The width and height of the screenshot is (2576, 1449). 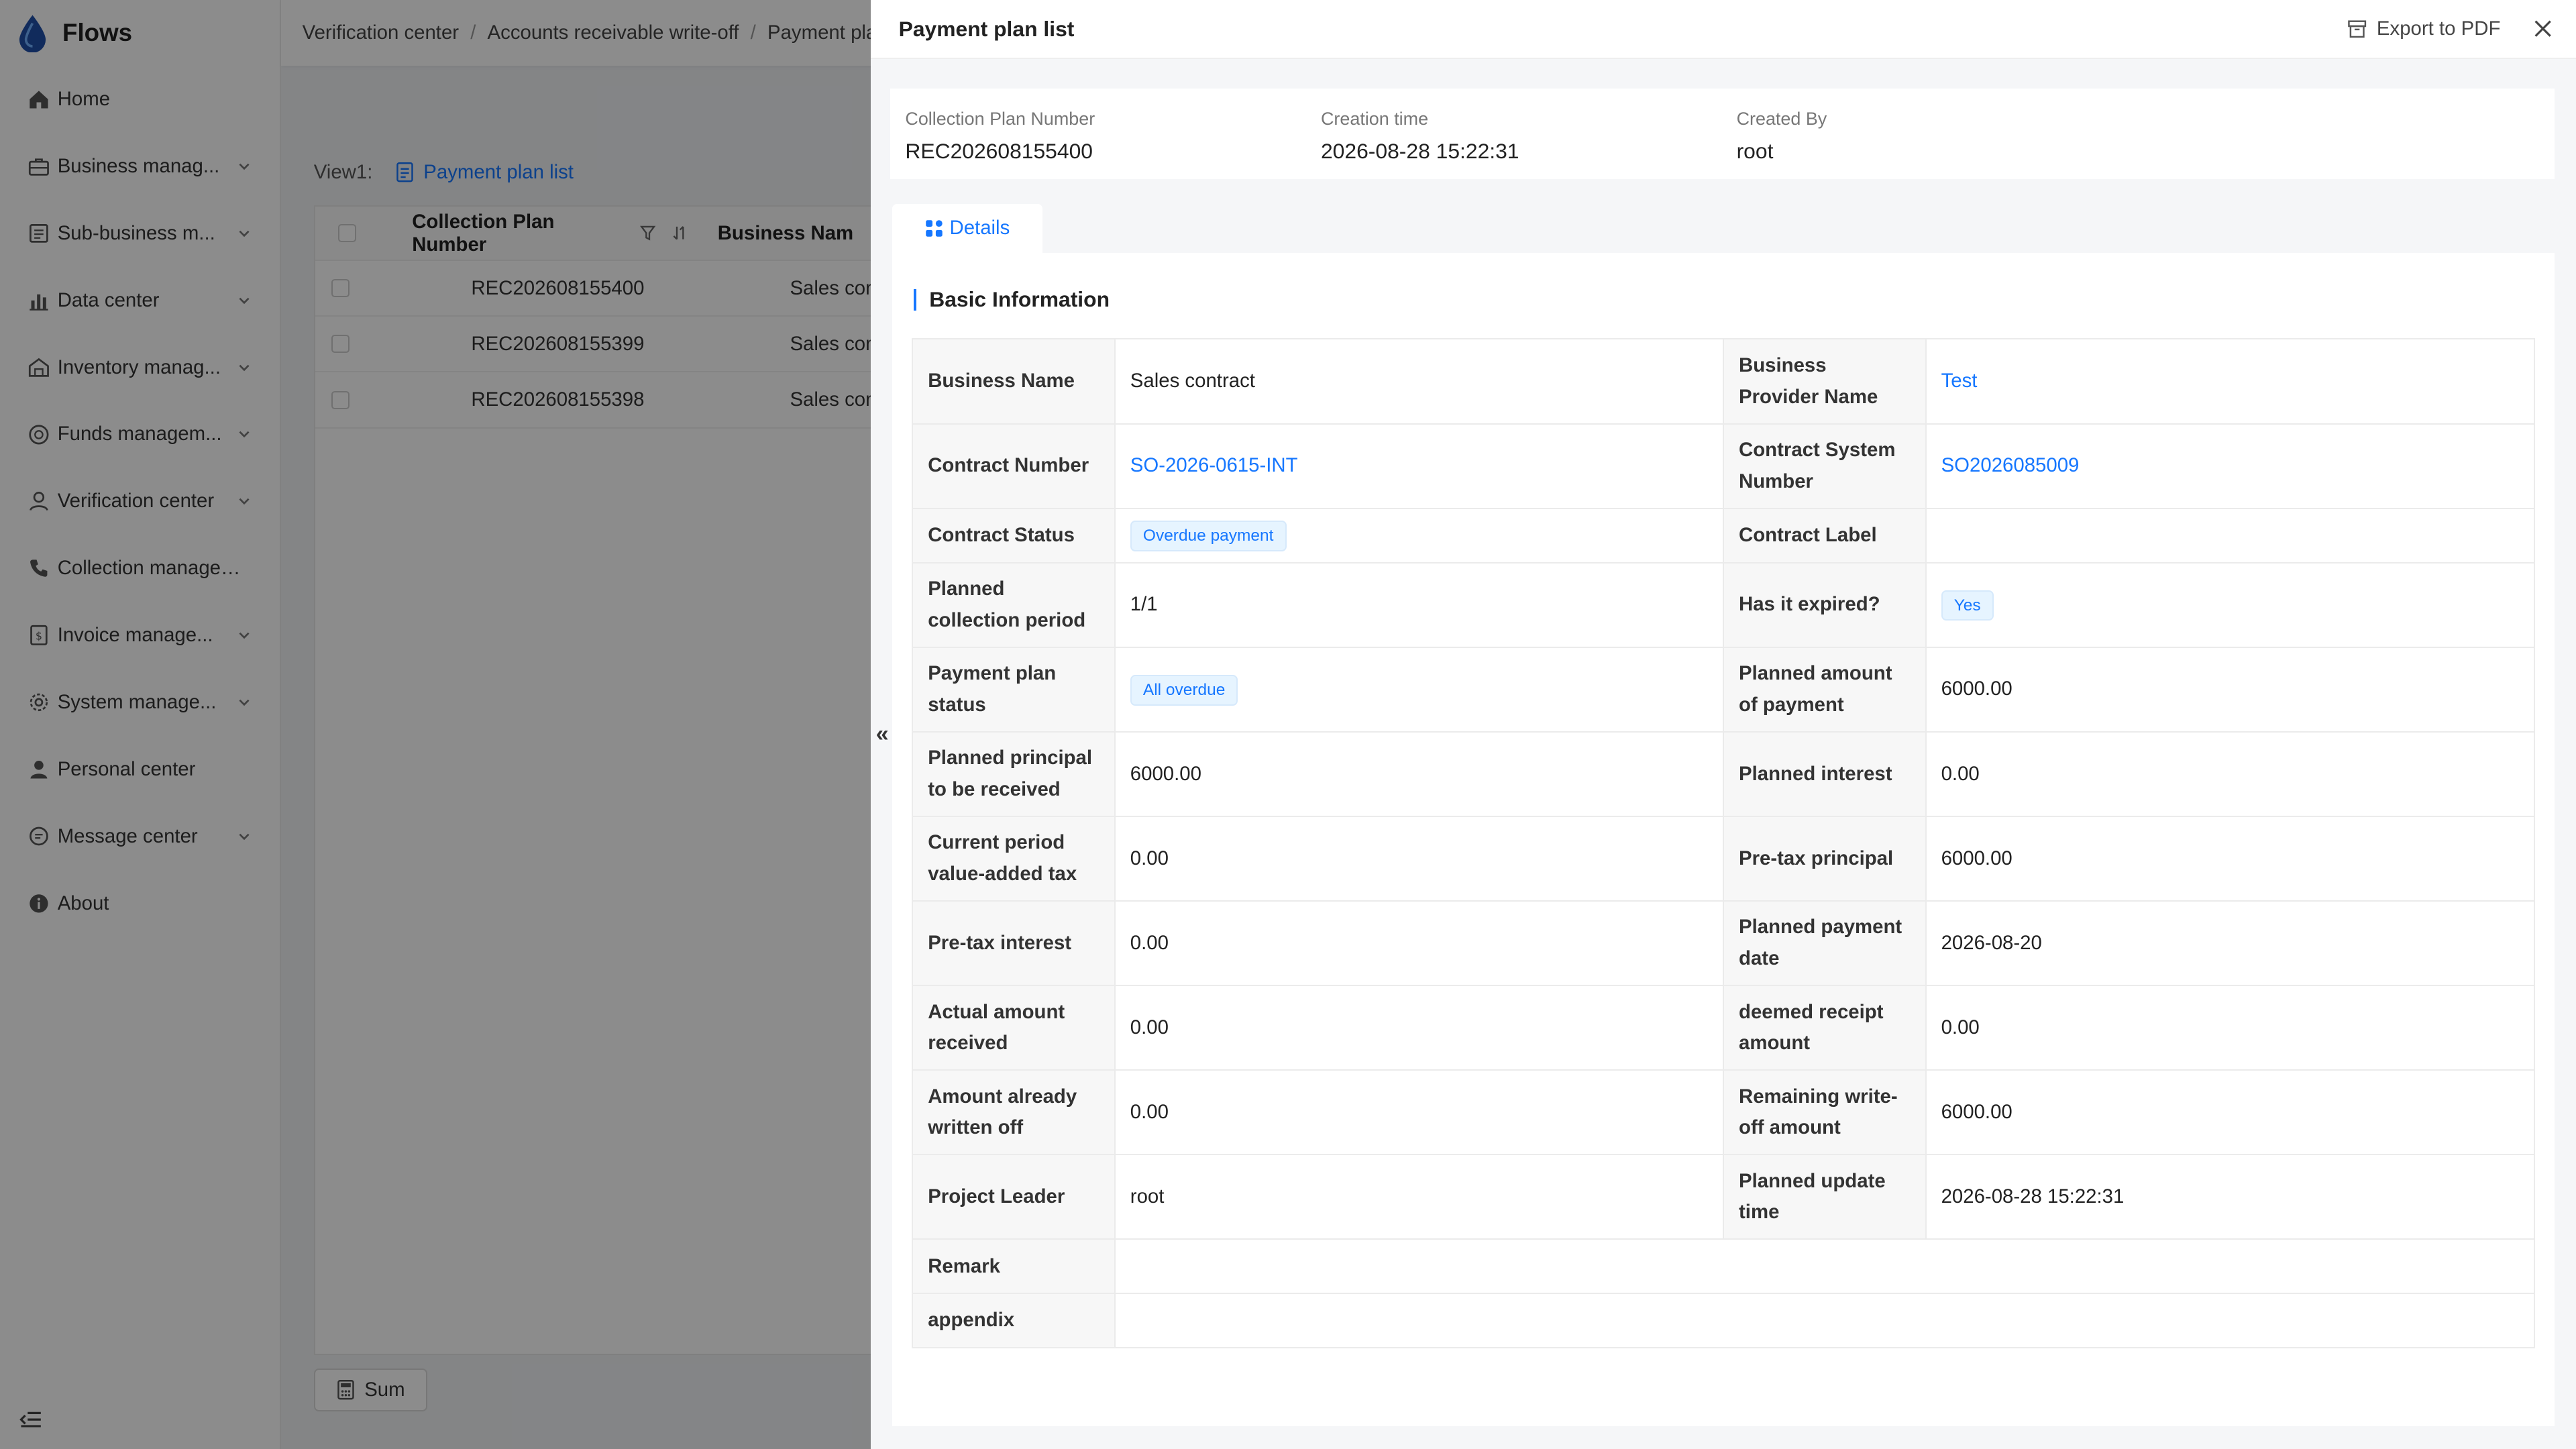 What do you see at coordinates (999, 151) in the screenshot?
I see `summary-value: REC202608155400` at bounding box center [999, 151].